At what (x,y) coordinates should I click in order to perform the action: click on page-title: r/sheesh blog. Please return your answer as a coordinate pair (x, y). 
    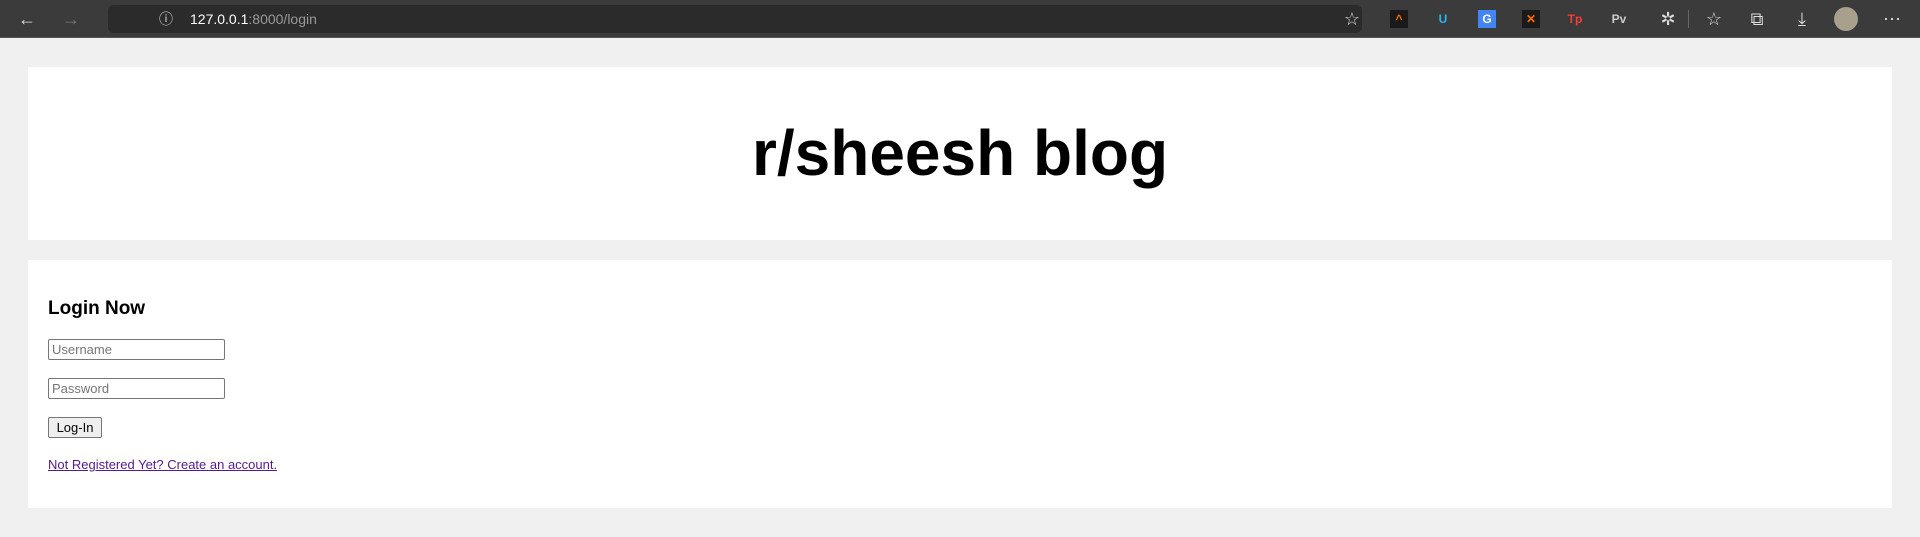
    Looking at the image, I should click on (960, 153).